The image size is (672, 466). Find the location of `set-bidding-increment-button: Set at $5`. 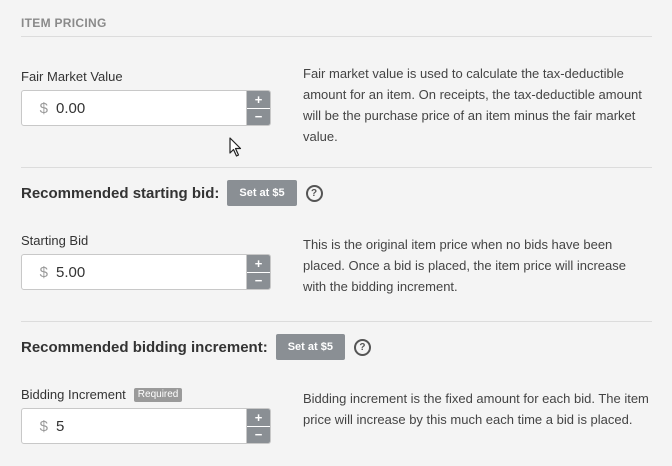

set-bidding-increment-button: Set at $5 is located at coordinates (310, 347).